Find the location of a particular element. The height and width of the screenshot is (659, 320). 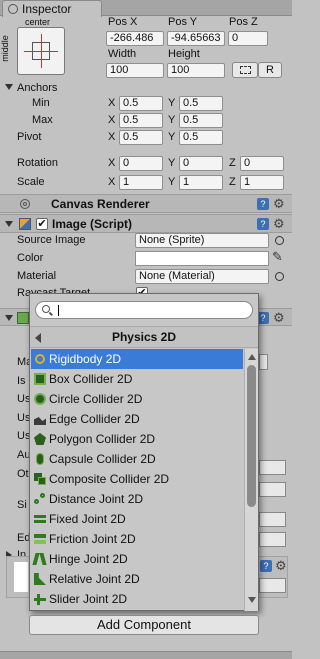

slider-joint-2d-icon is located at coordinates (40, 599).